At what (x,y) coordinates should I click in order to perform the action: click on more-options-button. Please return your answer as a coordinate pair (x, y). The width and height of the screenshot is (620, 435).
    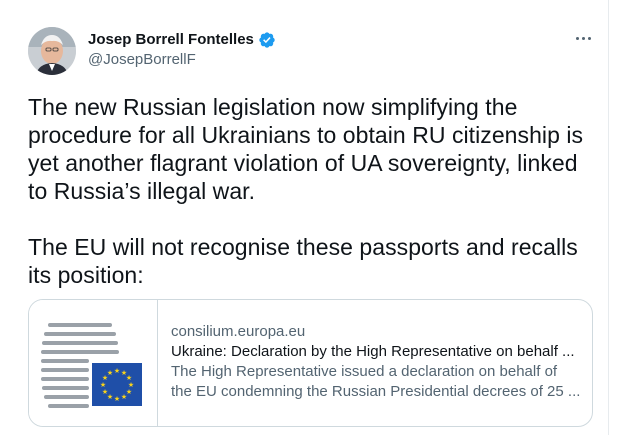
    Looking at the image, I should click on (583, 38).